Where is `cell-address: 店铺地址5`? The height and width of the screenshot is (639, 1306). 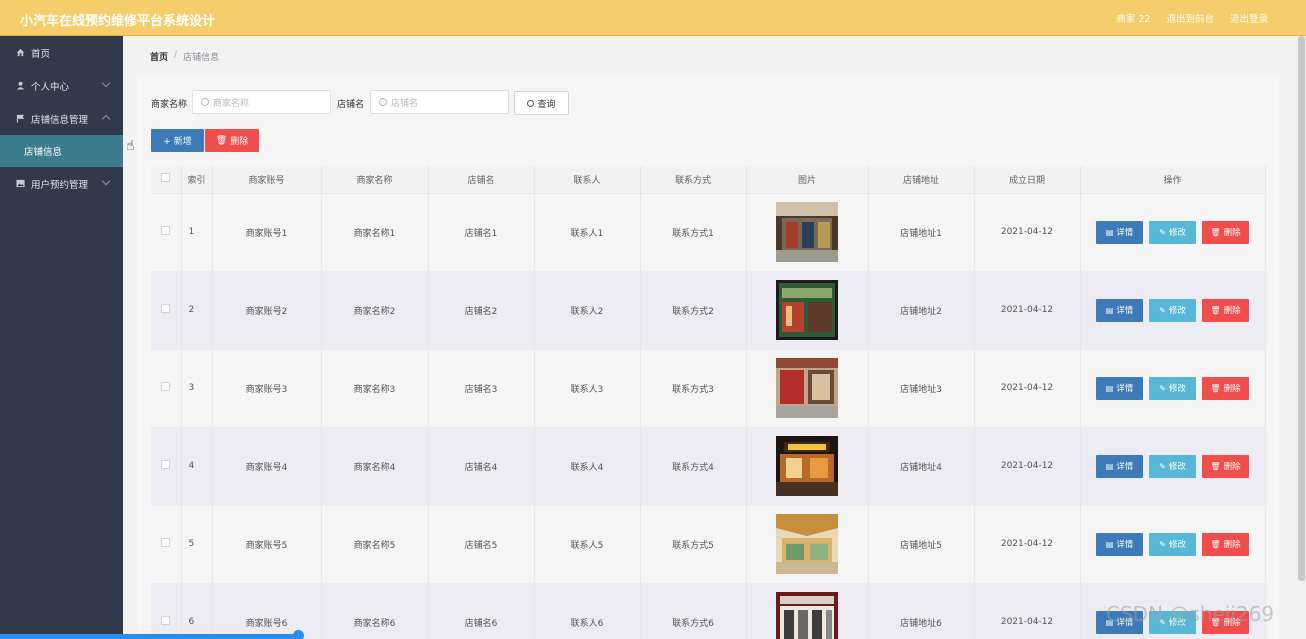 cell-address: 店铺地址5 is located at coordinates (921, 544).